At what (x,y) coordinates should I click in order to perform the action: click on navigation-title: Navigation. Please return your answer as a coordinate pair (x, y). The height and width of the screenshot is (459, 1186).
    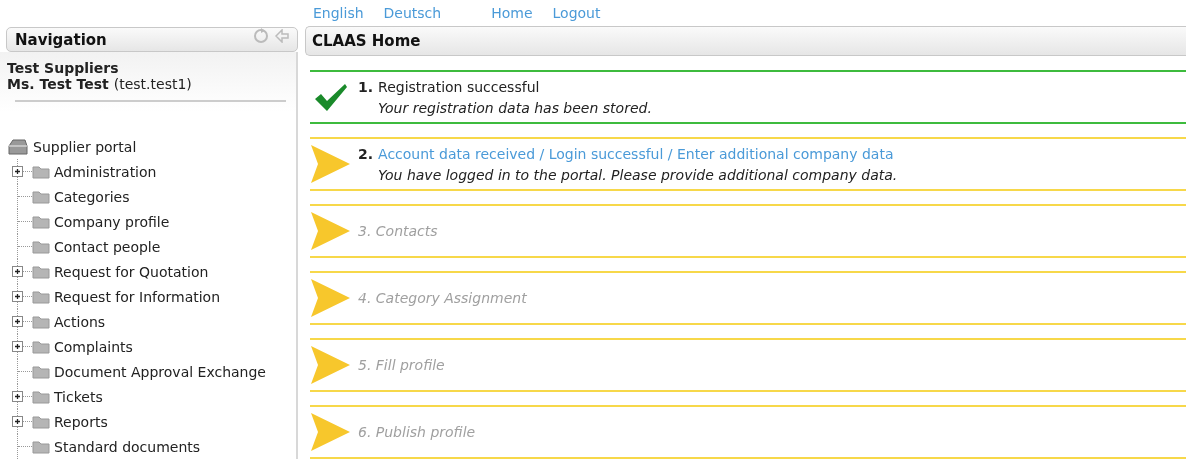
    Looking at the image, I should click on (61, 39).